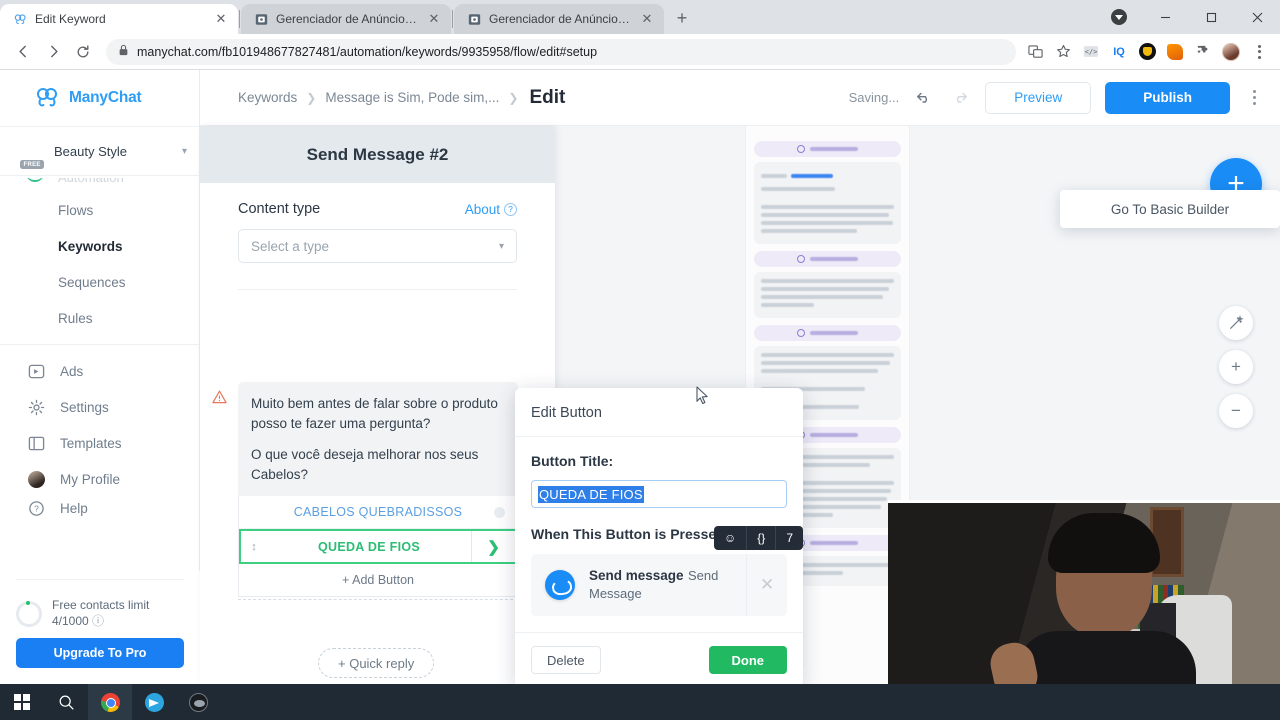 The image size is (1280, 720). What do you see at coordinates (1236, 411) in the screenshot?
I see `zoom-out-icon: −` at bounding box center [1236, 411].